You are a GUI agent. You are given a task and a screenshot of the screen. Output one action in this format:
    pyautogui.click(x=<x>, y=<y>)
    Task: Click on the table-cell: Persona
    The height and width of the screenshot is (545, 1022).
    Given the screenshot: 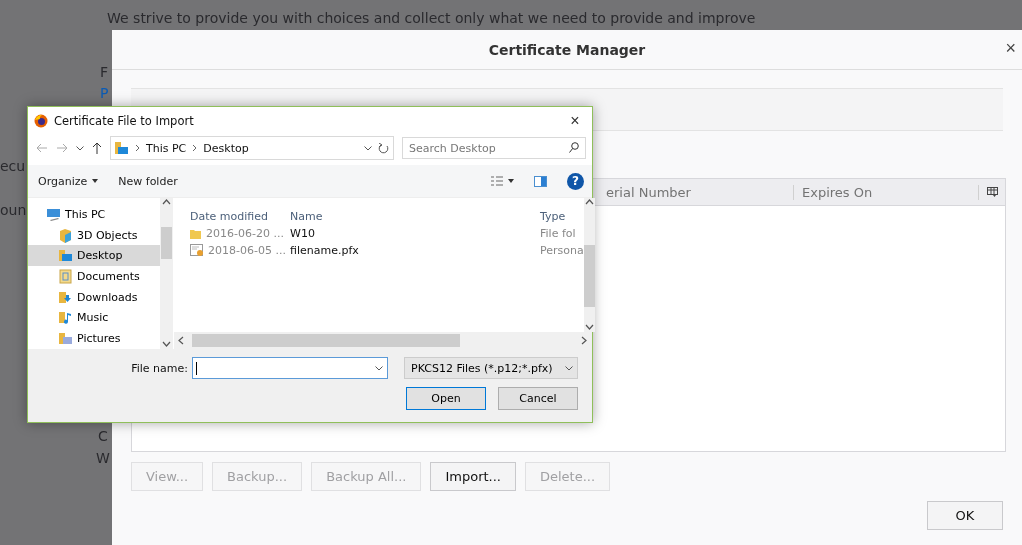 What is the action you would take?
    pyautogui.click(x=562, y=250)
    